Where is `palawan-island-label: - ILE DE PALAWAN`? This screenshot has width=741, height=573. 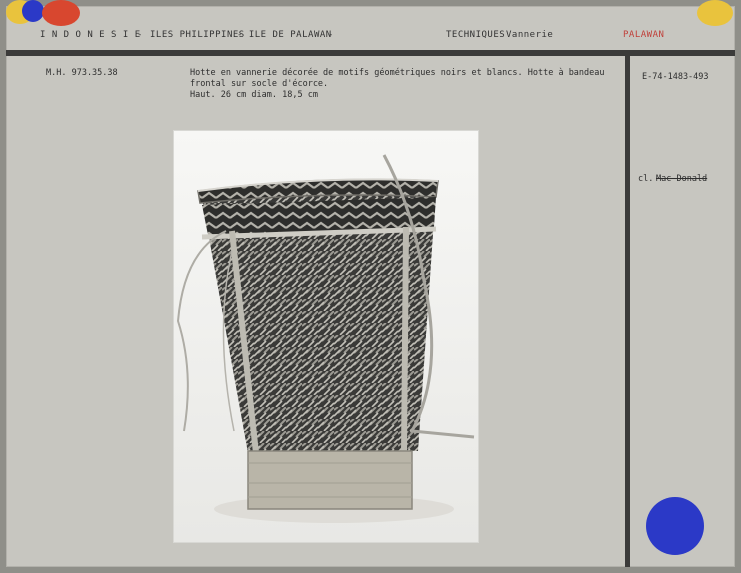
palawan-island-label: - ILE DE PALAWAN is located at coordinates (284, 35).